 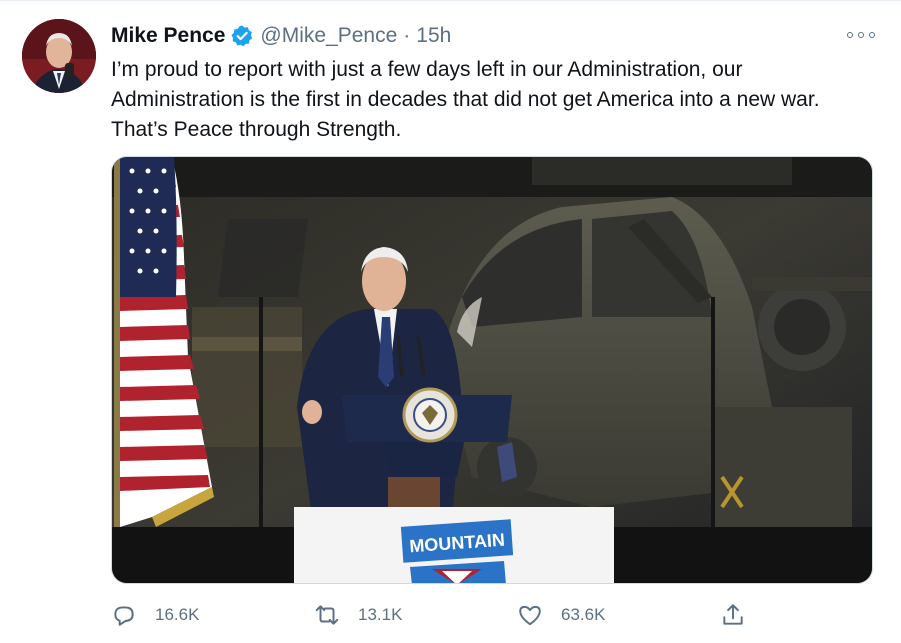 I want to click on timestamp: 15h, so click(x=433, y=36).